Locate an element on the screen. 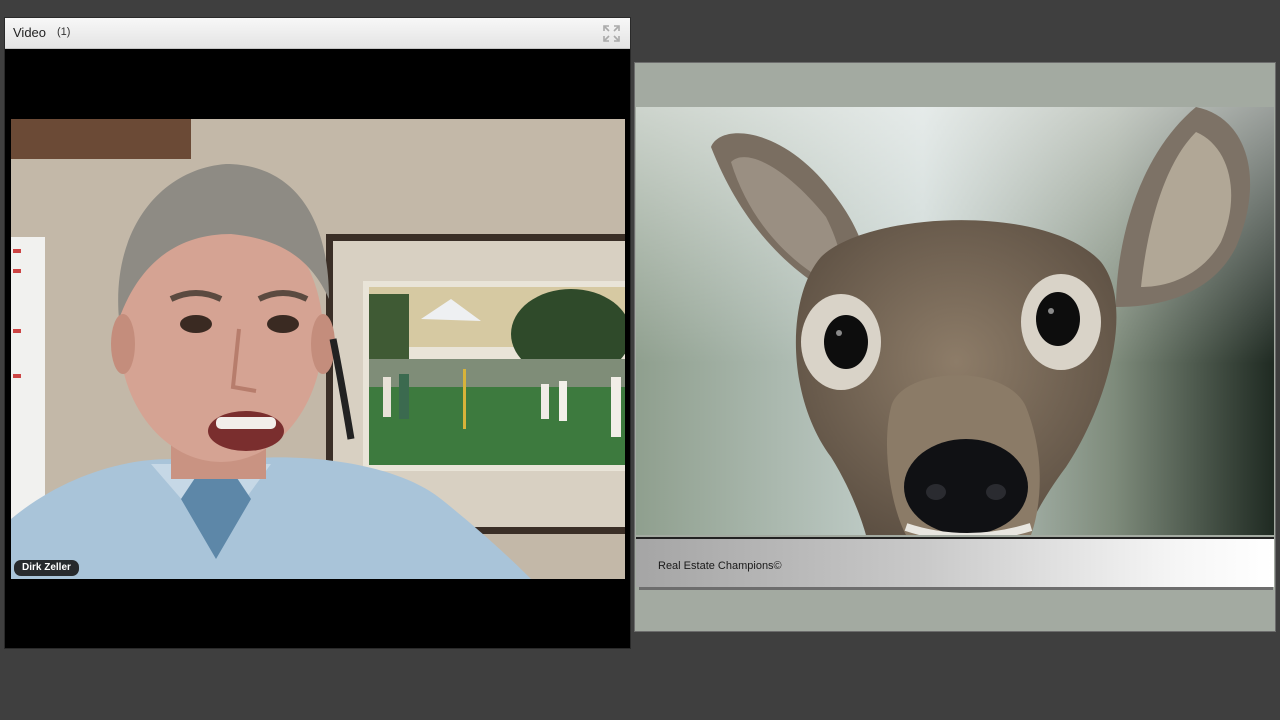 The height and width of the screenshot is (720, 1280). participant-count: (1) is located at coordinates (64, 32).